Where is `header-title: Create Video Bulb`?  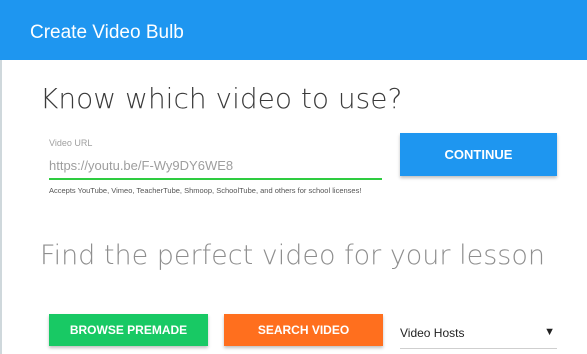 header-title: Create Video Bulb is located at coordinates (107, 32).